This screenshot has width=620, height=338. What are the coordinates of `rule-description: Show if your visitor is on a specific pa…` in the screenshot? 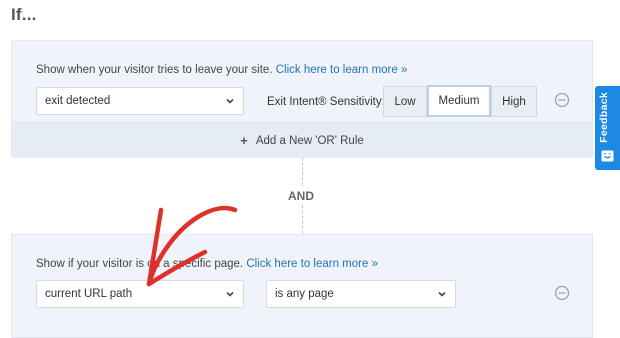 It's located at (207, 264).